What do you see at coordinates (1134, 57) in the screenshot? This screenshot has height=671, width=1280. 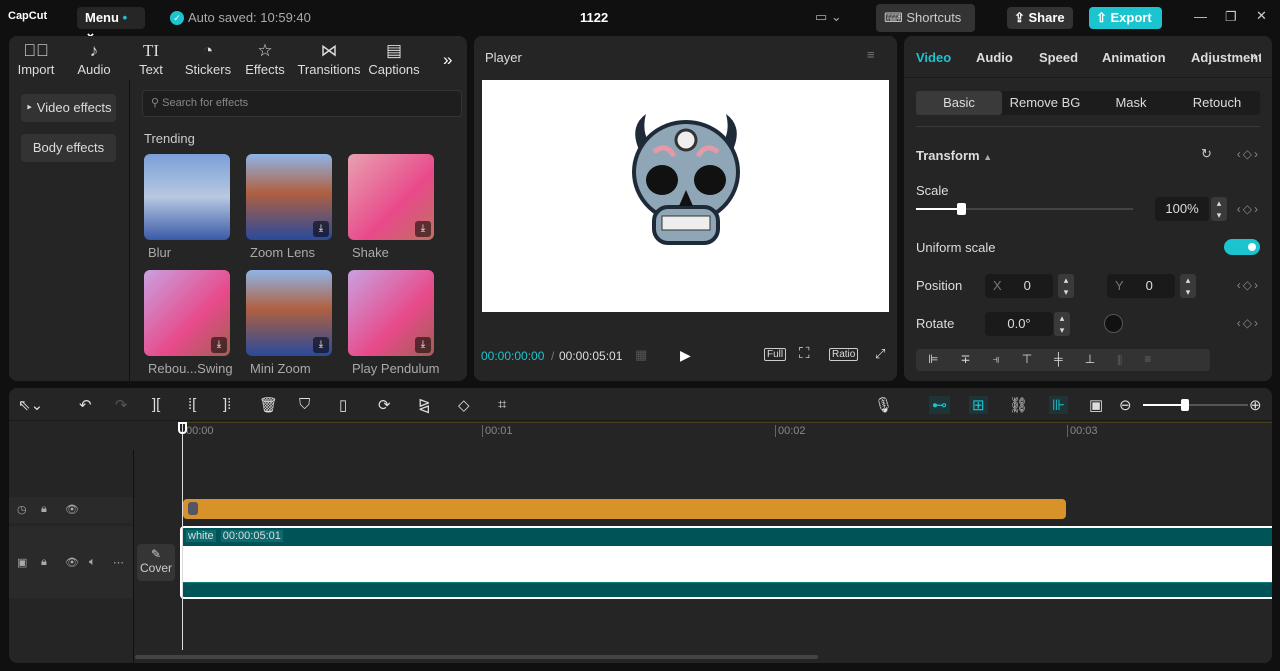 I see `tab-animation: Animation` at bounding box center [1134, 57].